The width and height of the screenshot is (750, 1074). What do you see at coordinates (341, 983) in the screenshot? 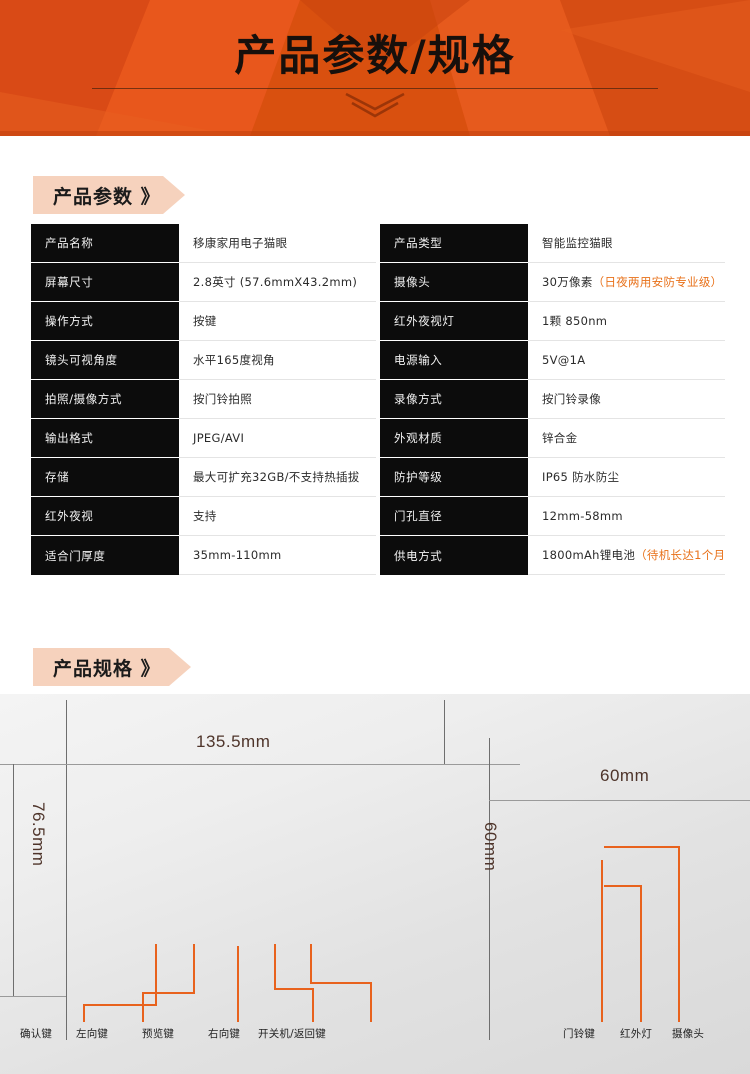
I see `callout-line-power-h` at bounding box center [341, 983].